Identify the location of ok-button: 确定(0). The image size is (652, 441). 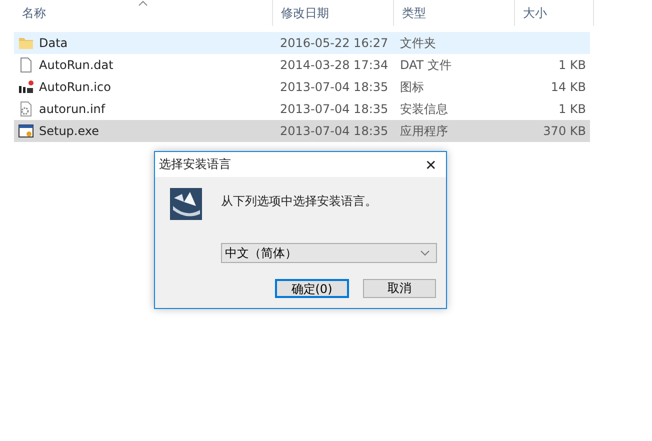
(311, 288).